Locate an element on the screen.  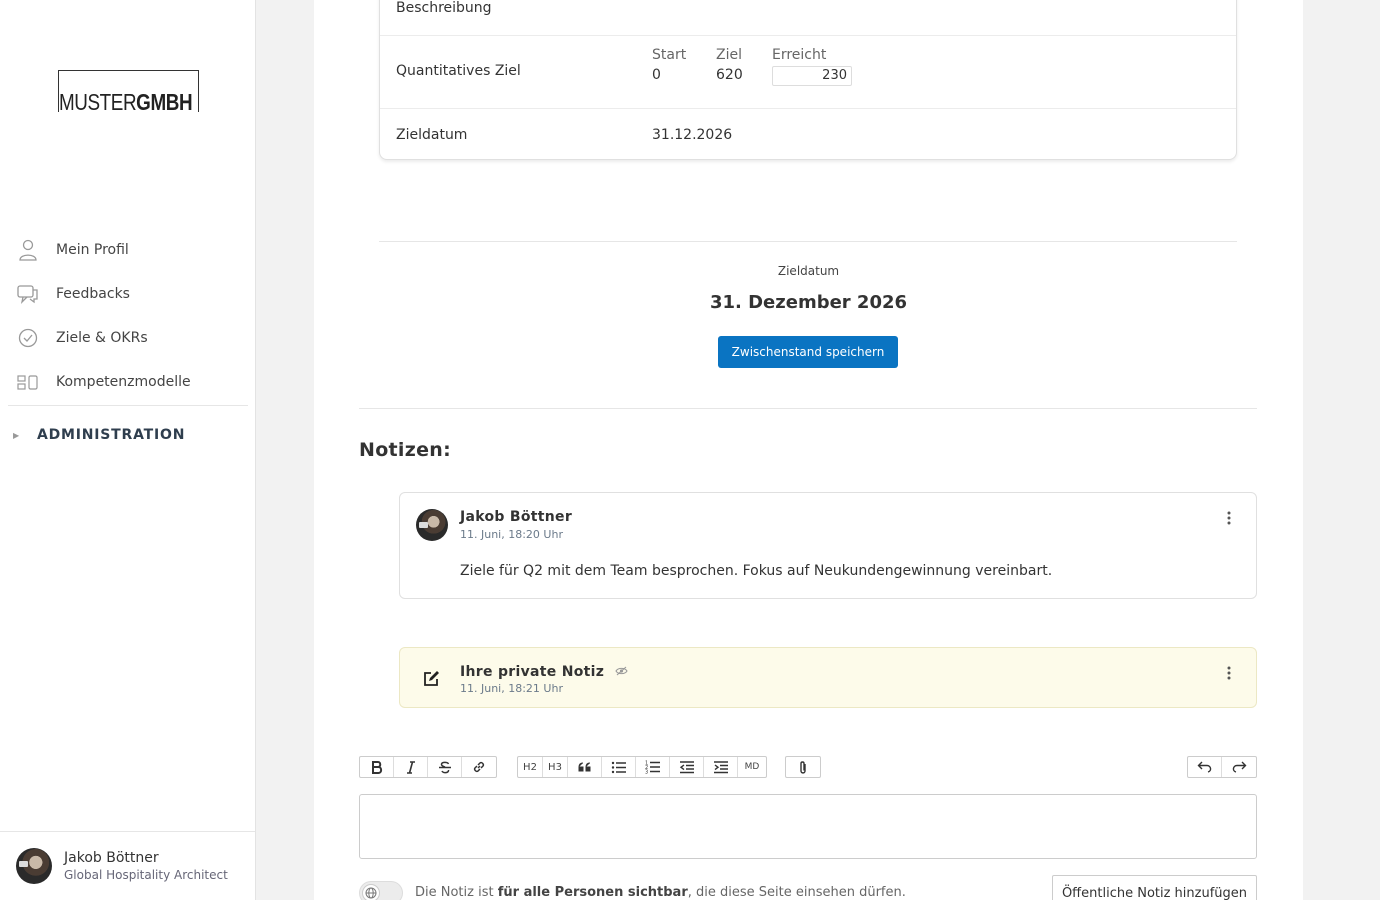
heading2-button: H2 is located at coordinates (530, 767).